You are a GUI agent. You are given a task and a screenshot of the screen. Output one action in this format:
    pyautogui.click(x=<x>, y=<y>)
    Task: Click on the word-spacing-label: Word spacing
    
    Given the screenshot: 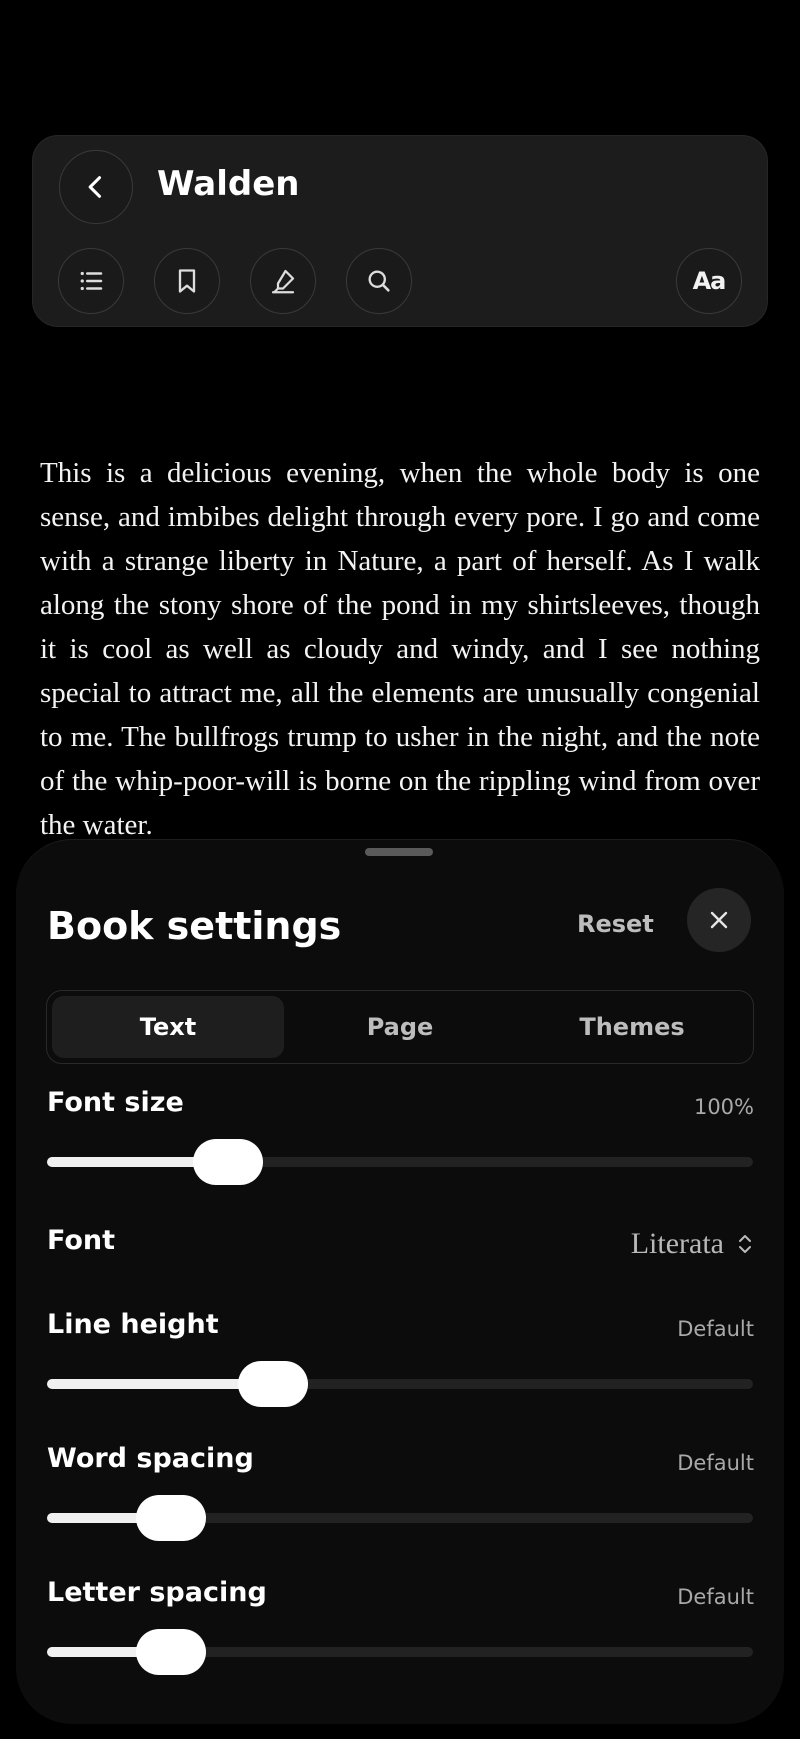 What is the action you would take?
    pyautogui.click(x=150, y=1458)
    